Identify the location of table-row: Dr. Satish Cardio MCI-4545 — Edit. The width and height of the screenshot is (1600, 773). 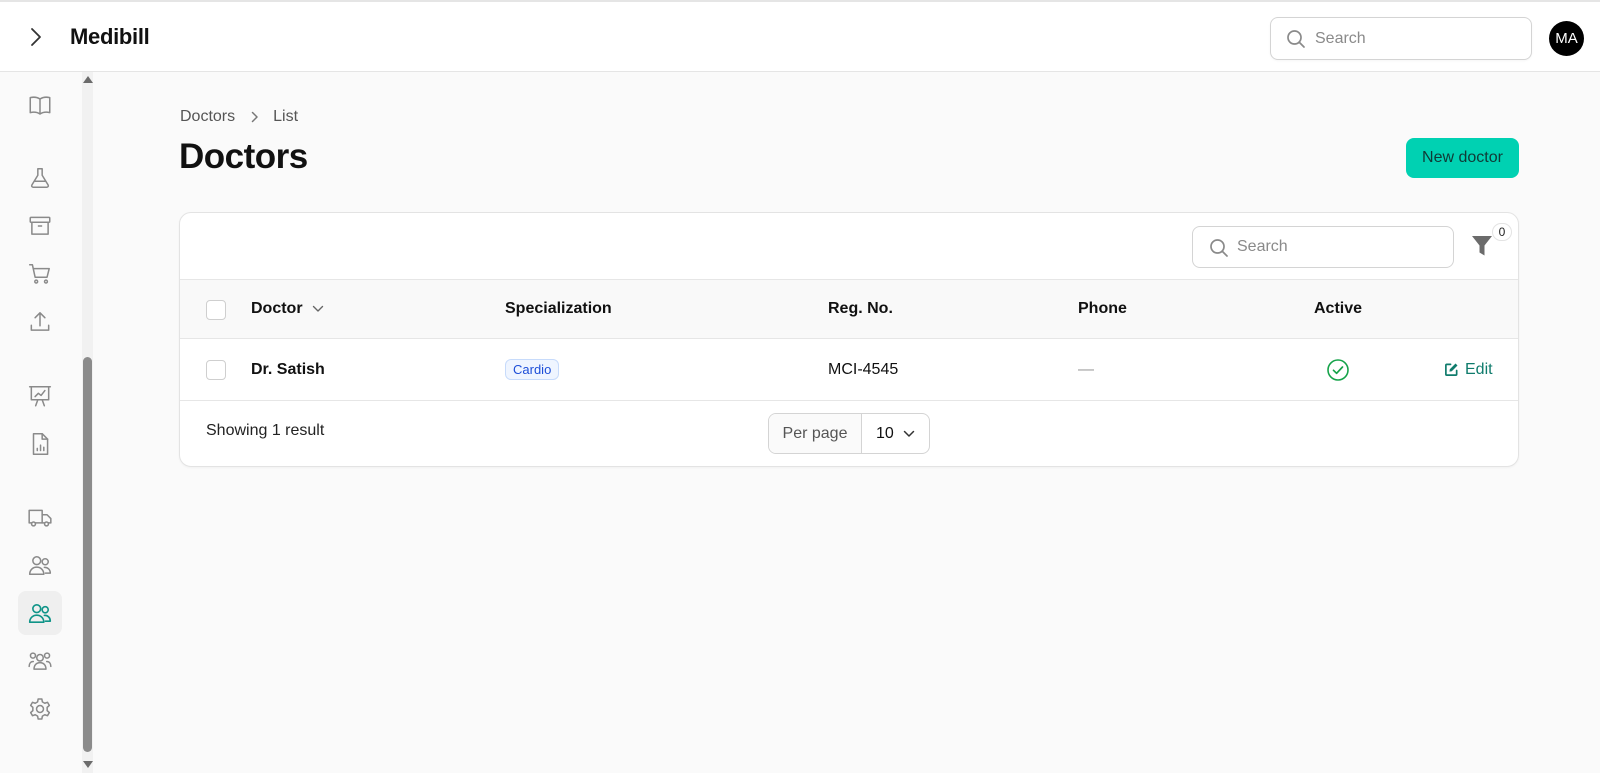
(849, 370).